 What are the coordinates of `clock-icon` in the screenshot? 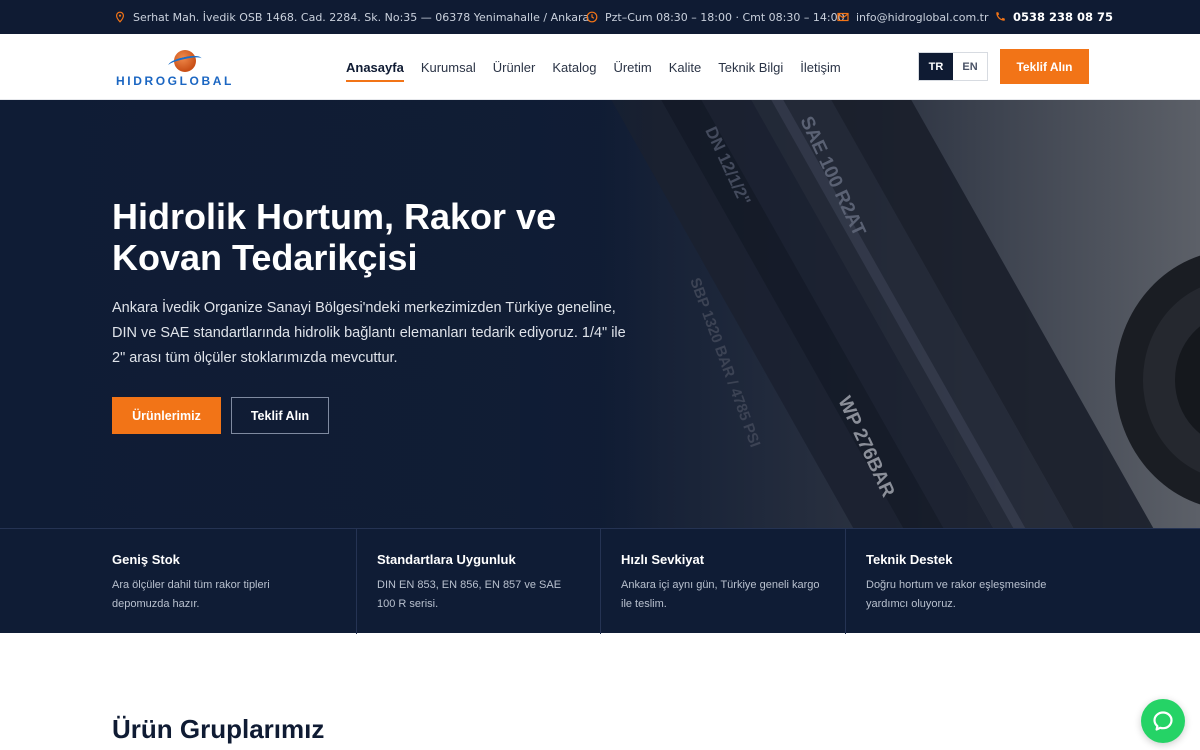 It's located at (592, 17).